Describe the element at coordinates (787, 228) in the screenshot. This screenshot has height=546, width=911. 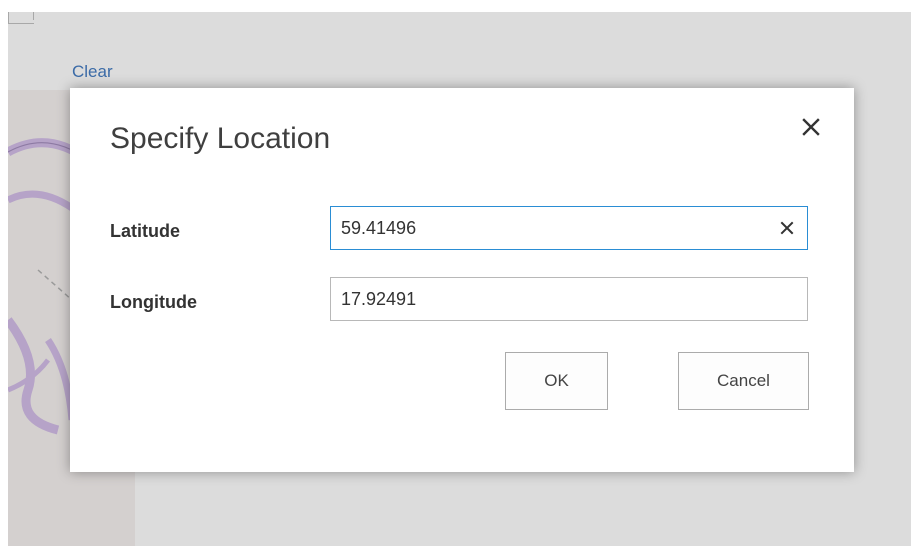
I see `clear-icon` at that location.